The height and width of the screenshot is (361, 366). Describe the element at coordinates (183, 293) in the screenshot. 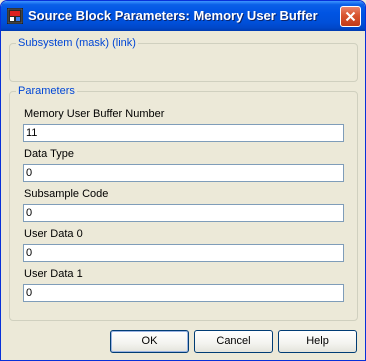

I see `user-data-1-input` at that location.